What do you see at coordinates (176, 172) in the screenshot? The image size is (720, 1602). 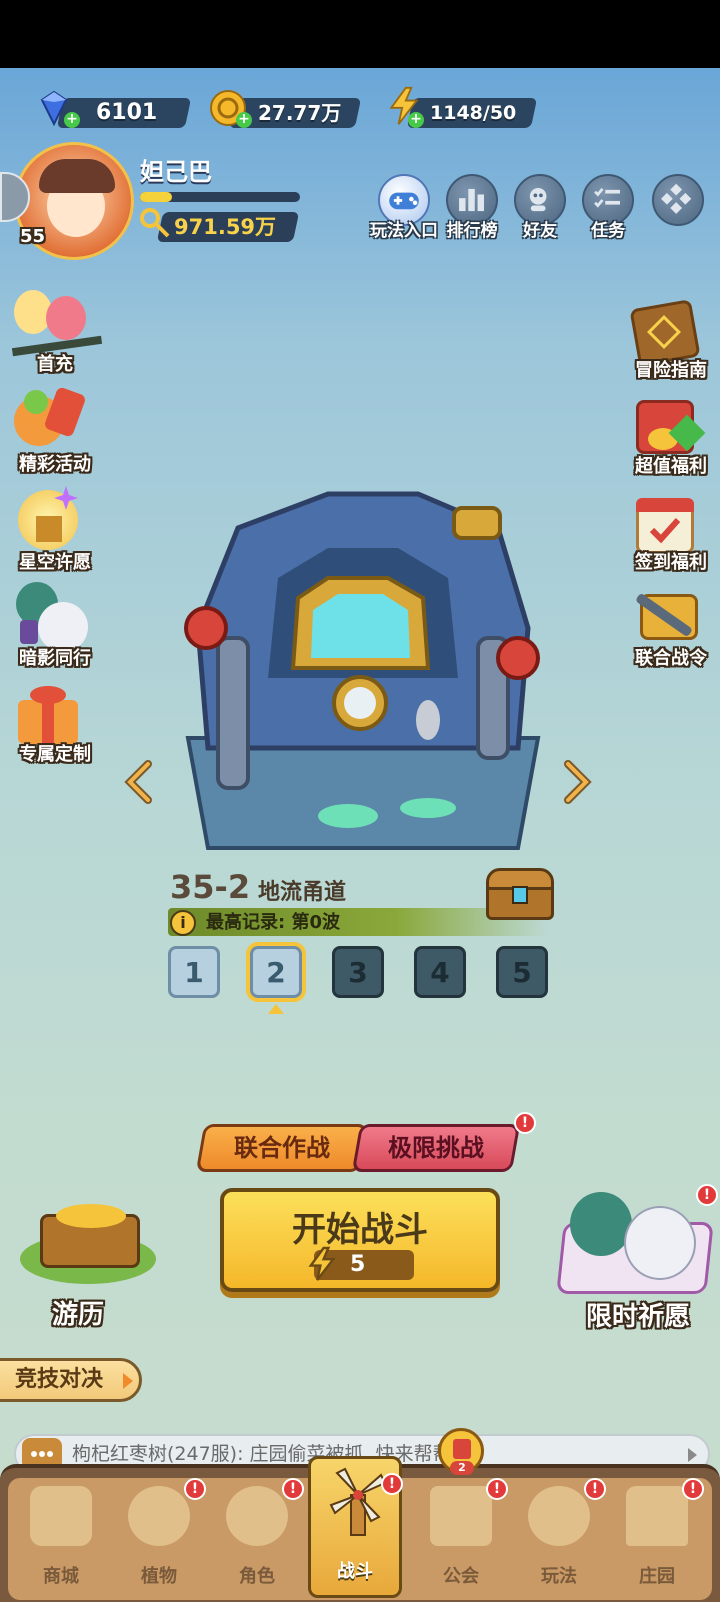 I see `player-name: 妲己巴` at bounding box center [176, 172].